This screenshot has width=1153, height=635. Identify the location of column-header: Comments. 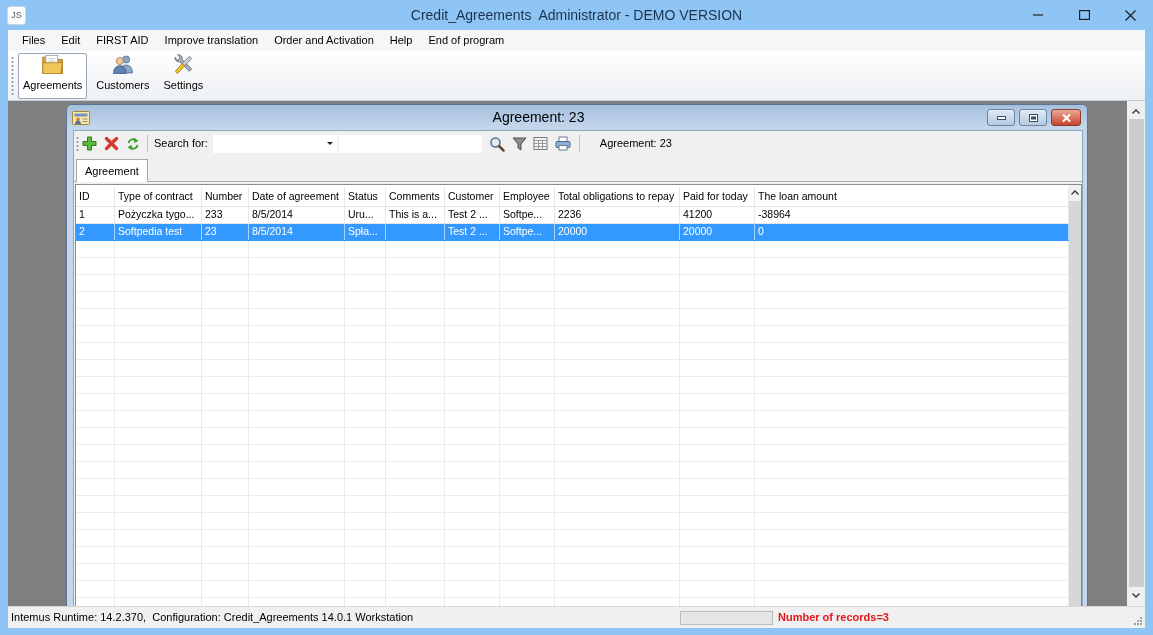
(415, 196).